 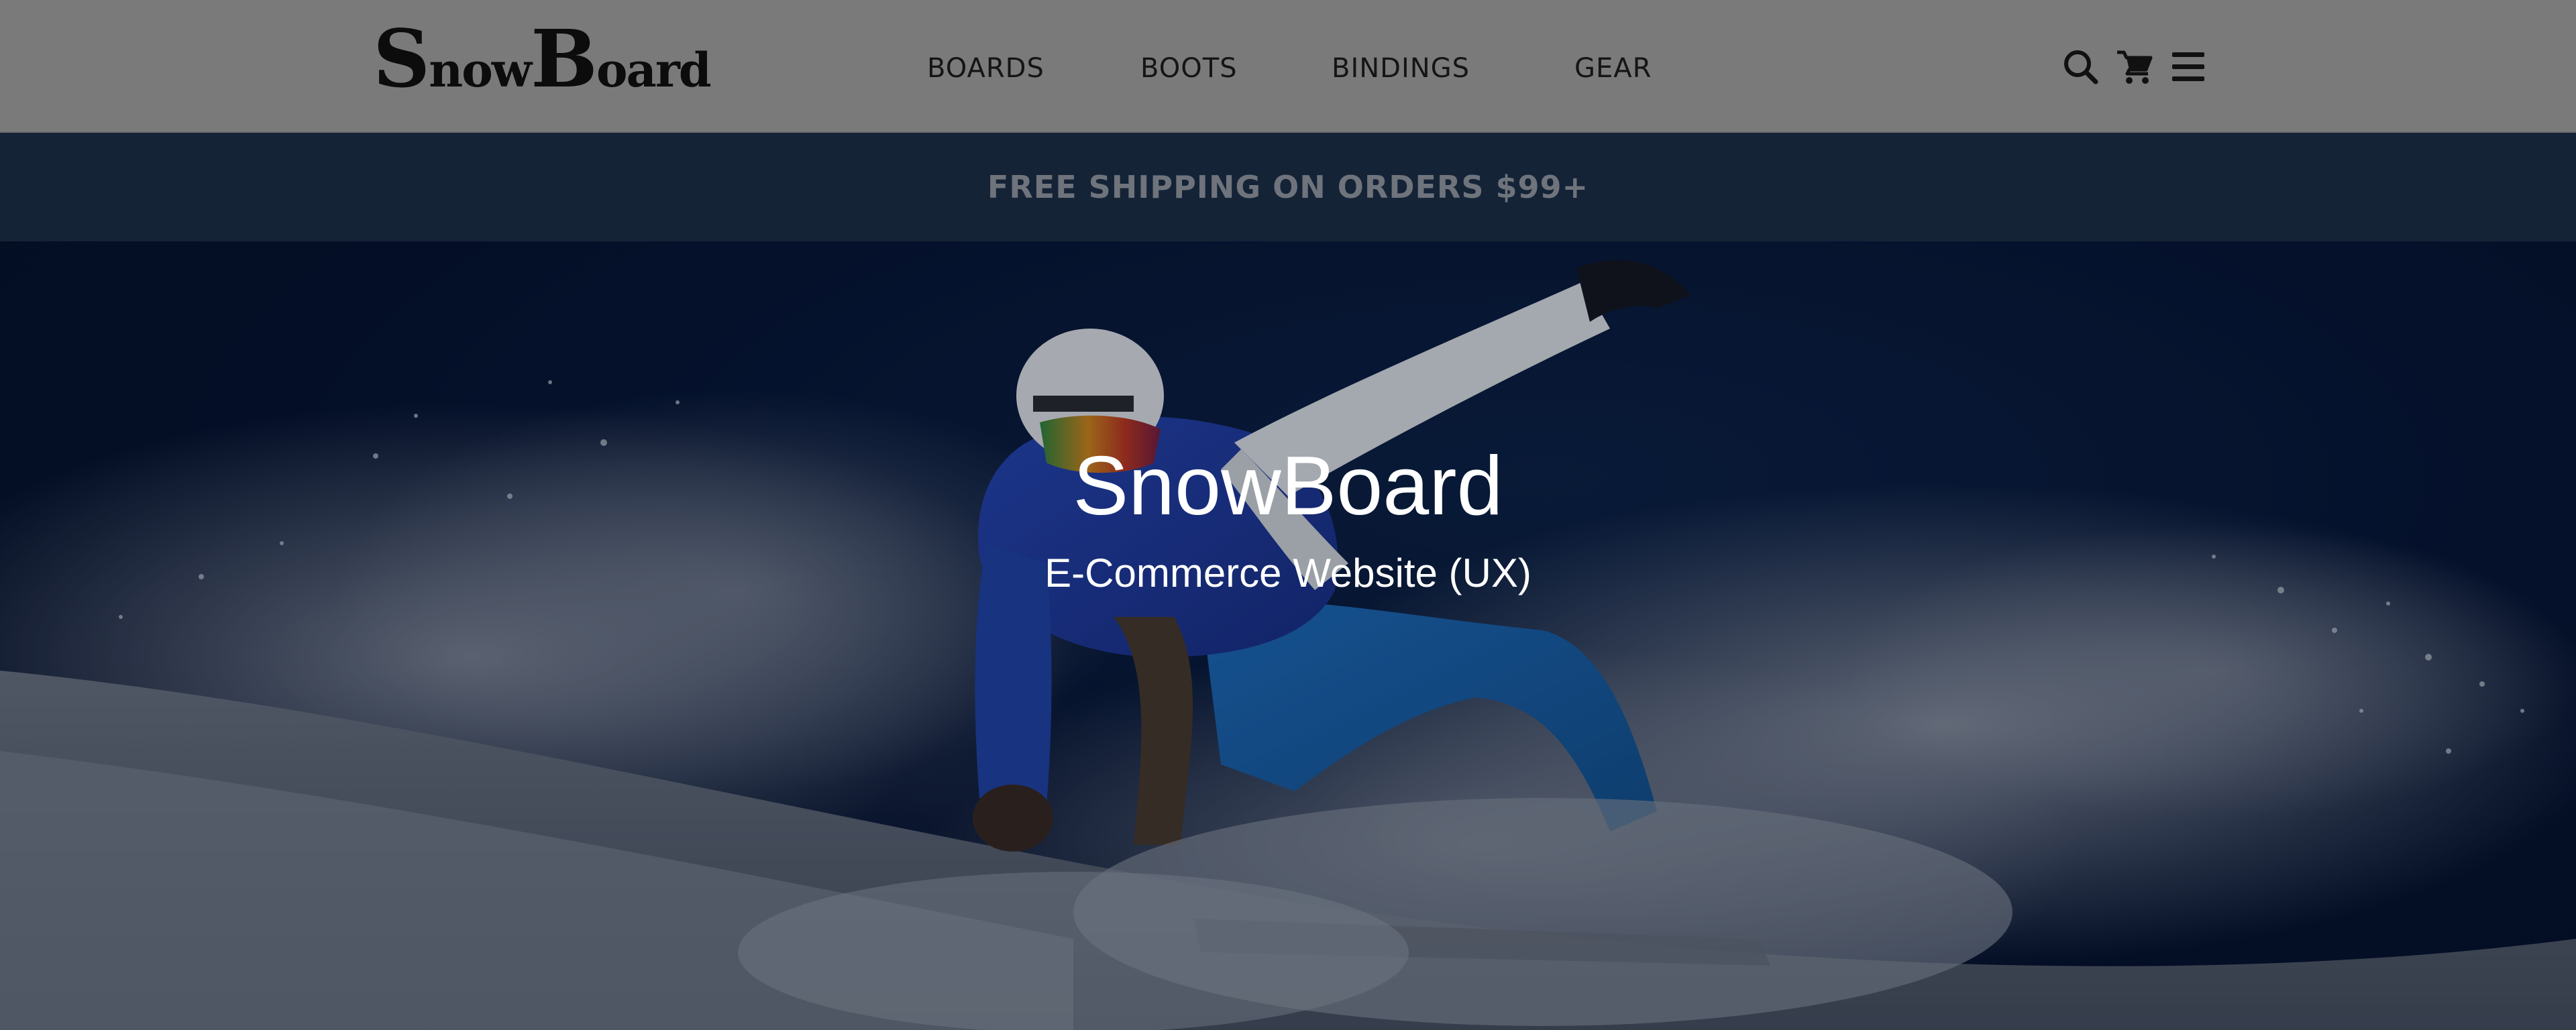 I want to click on cart-icon, so click(x=2134, y=67).